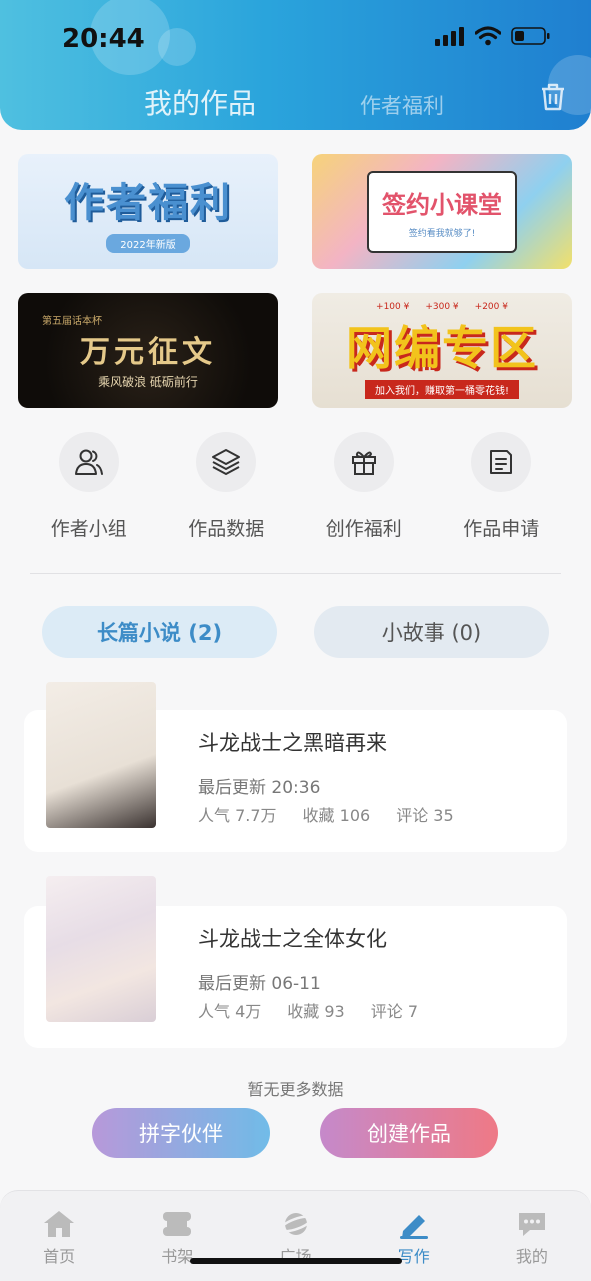  I want to click on quick-action-label: 创作福利, so click(363, 529).